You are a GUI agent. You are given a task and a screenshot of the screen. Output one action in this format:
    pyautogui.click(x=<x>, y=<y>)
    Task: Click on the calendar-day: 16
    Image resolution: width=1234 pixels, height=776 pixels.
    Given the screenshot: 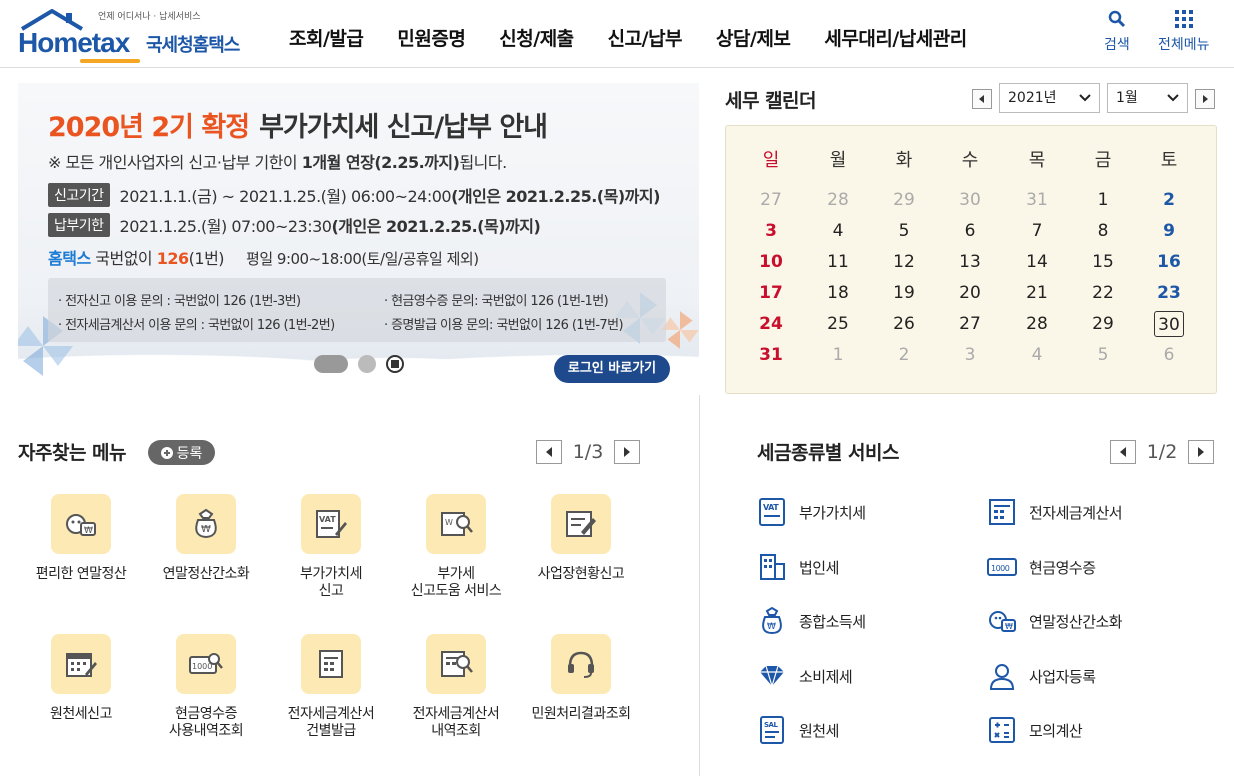 What is the action you would take?
    pyautogui.click(x=1169, y=262)
    